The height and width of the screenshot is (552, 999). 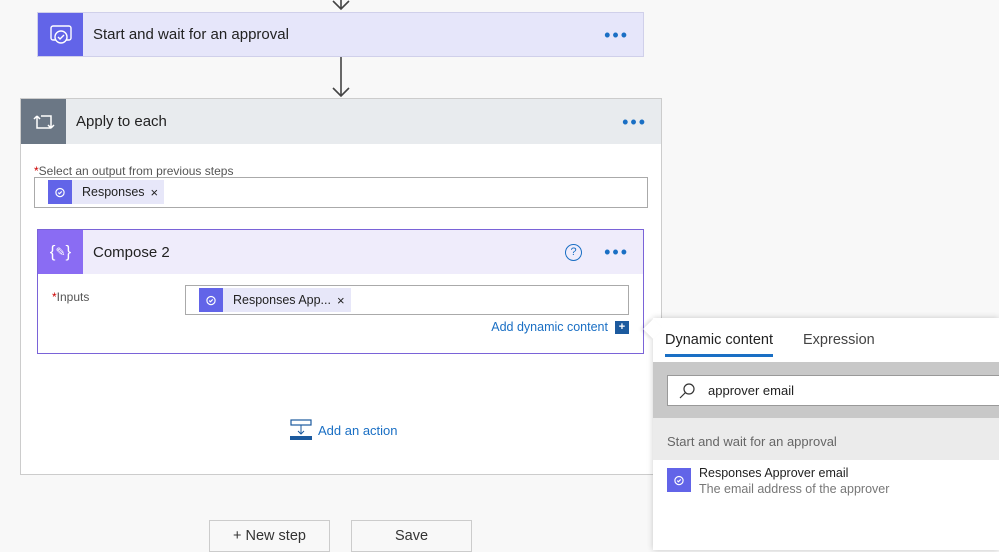 I want to click on field-label: Inputs, so click(x=73, y=297).